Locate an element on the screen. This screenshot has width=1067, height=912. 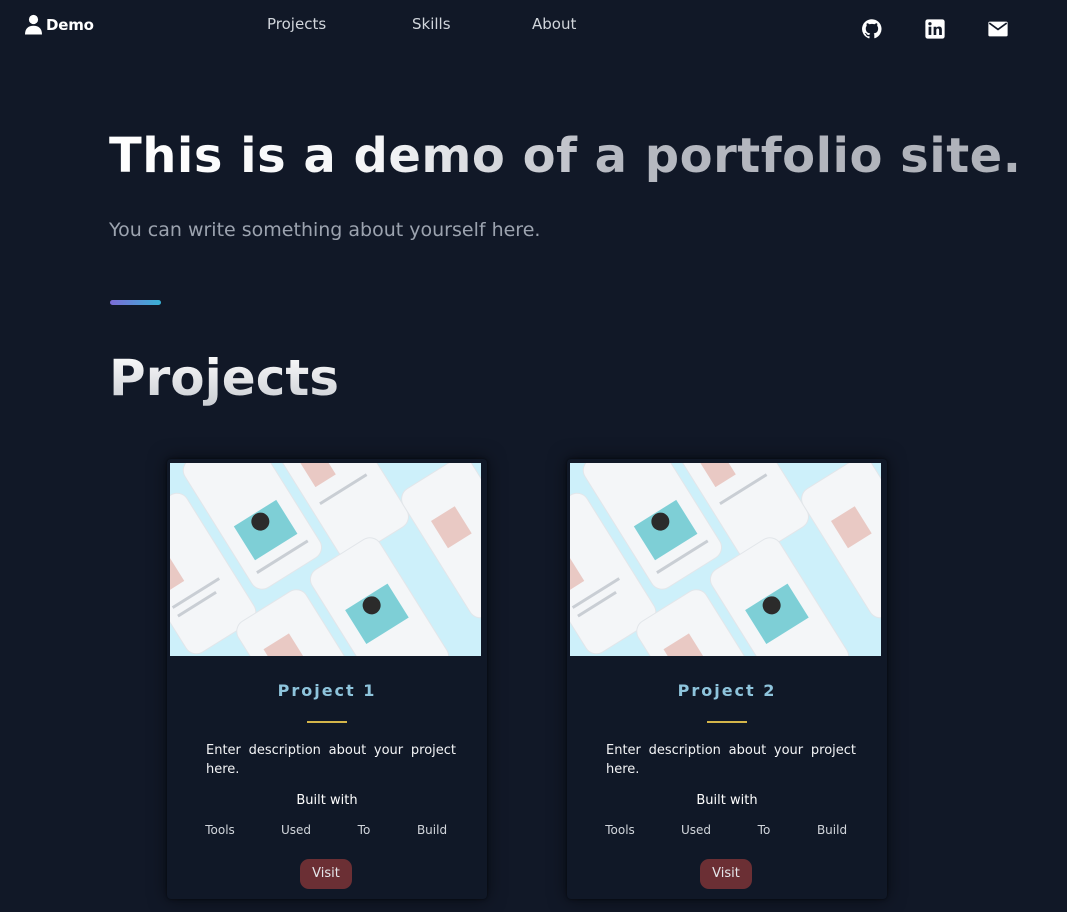
mail-icon is located at coordinates (998, 29).